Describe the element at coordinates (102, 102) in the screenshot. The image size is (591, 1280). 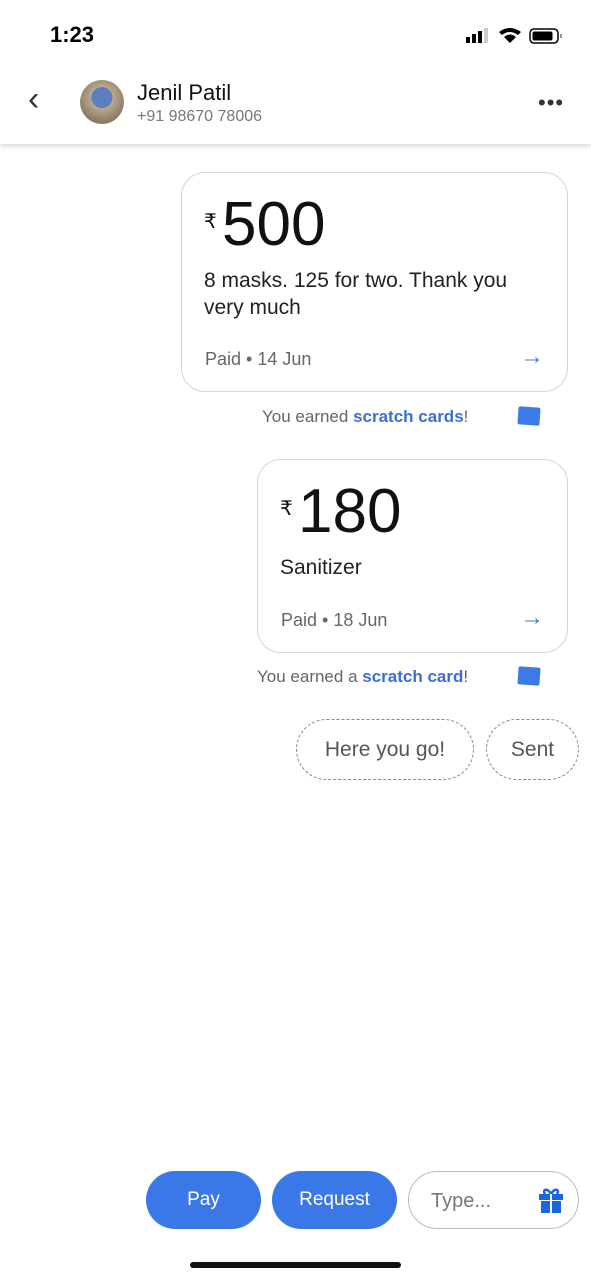
I see `avatar` at that location.